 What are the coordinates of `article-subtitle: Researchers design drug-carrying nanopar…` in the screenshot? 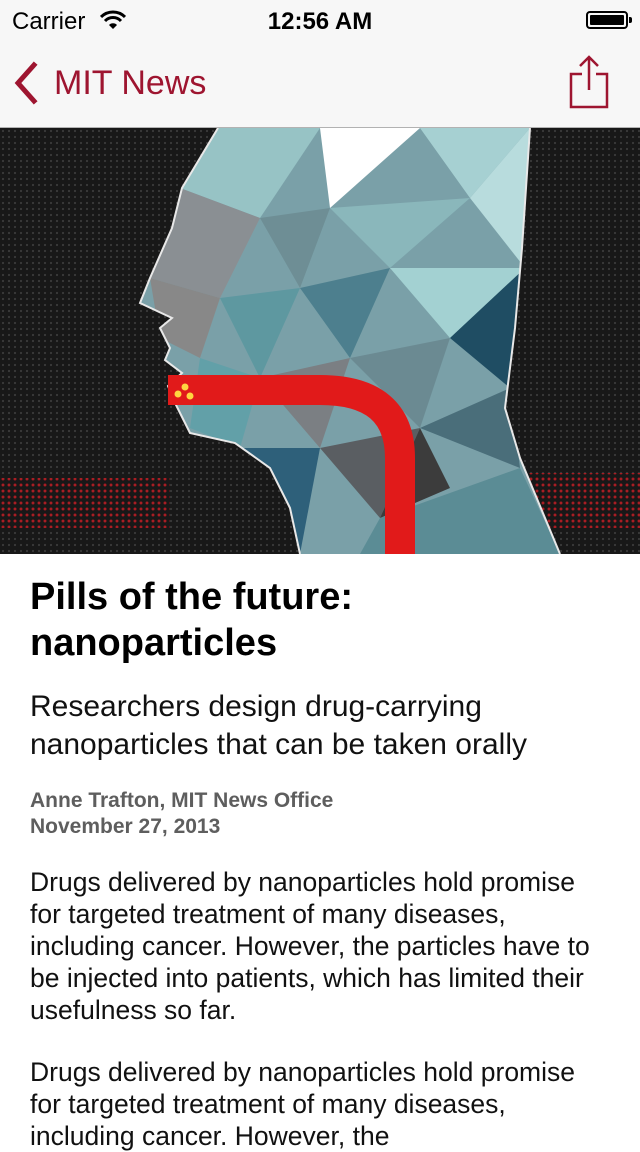 It's located at (278, 725).